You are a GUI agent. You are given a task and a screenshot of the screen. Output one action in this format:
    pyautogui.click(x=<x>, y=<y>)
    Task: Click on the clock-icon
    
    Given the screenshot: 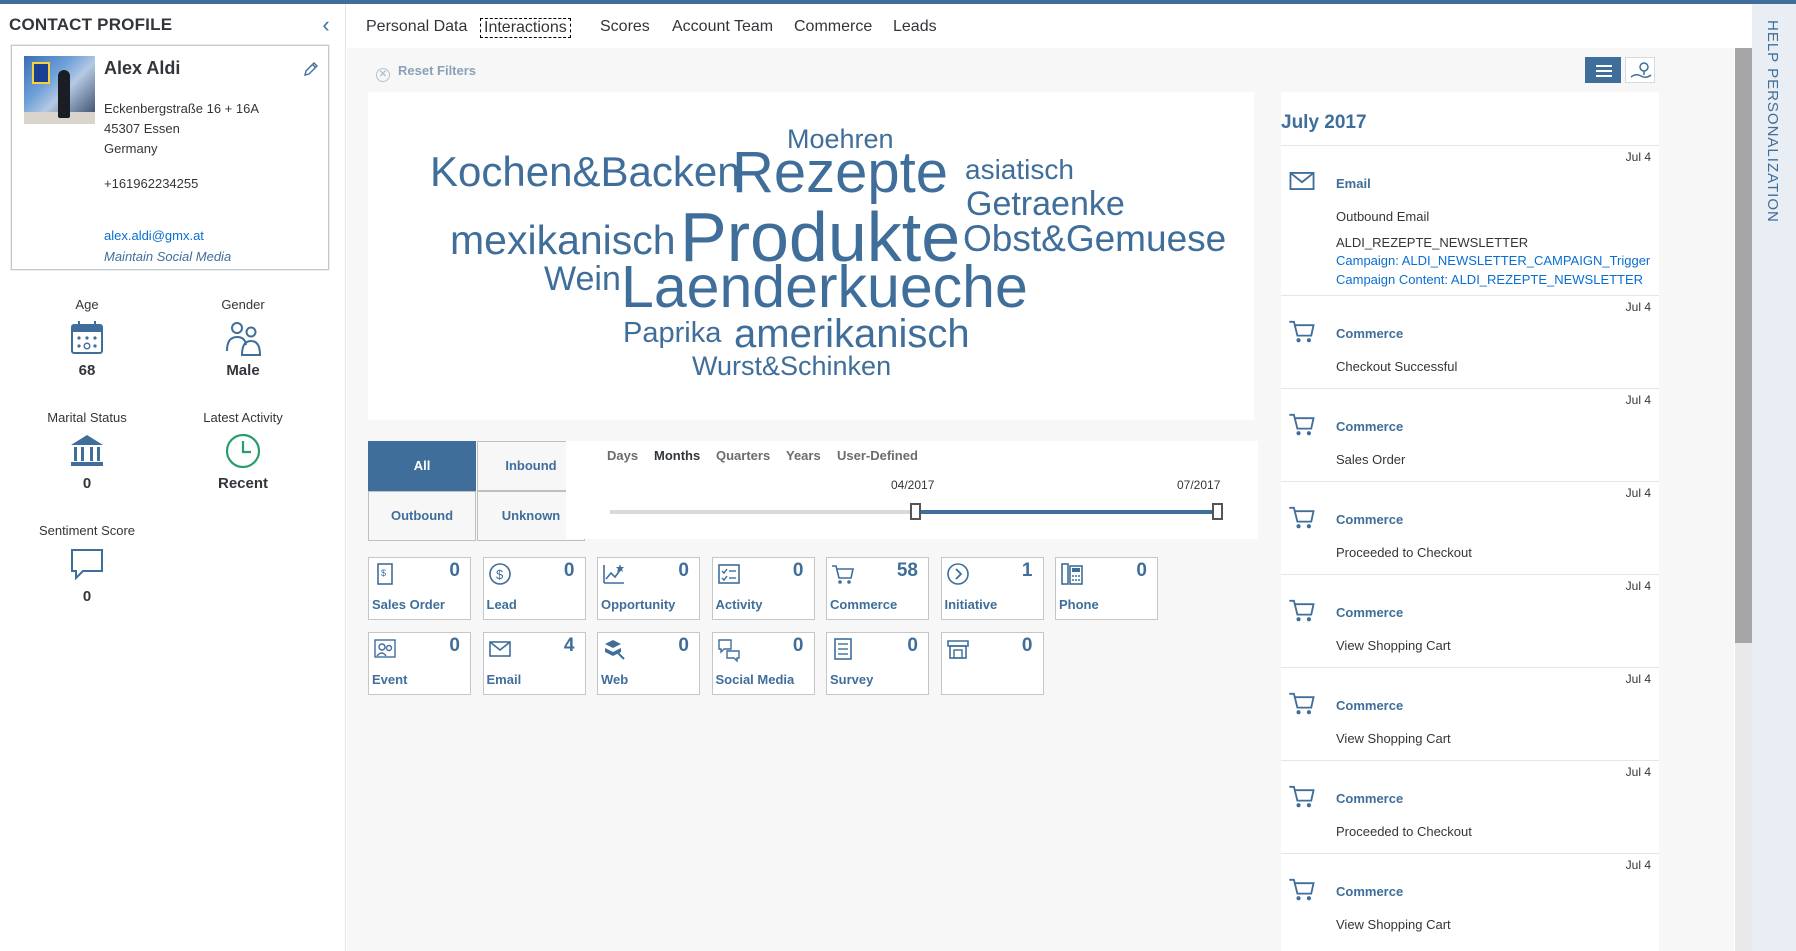 What is the action you would take?
    pyautogui.click(x=243, y=451)
    